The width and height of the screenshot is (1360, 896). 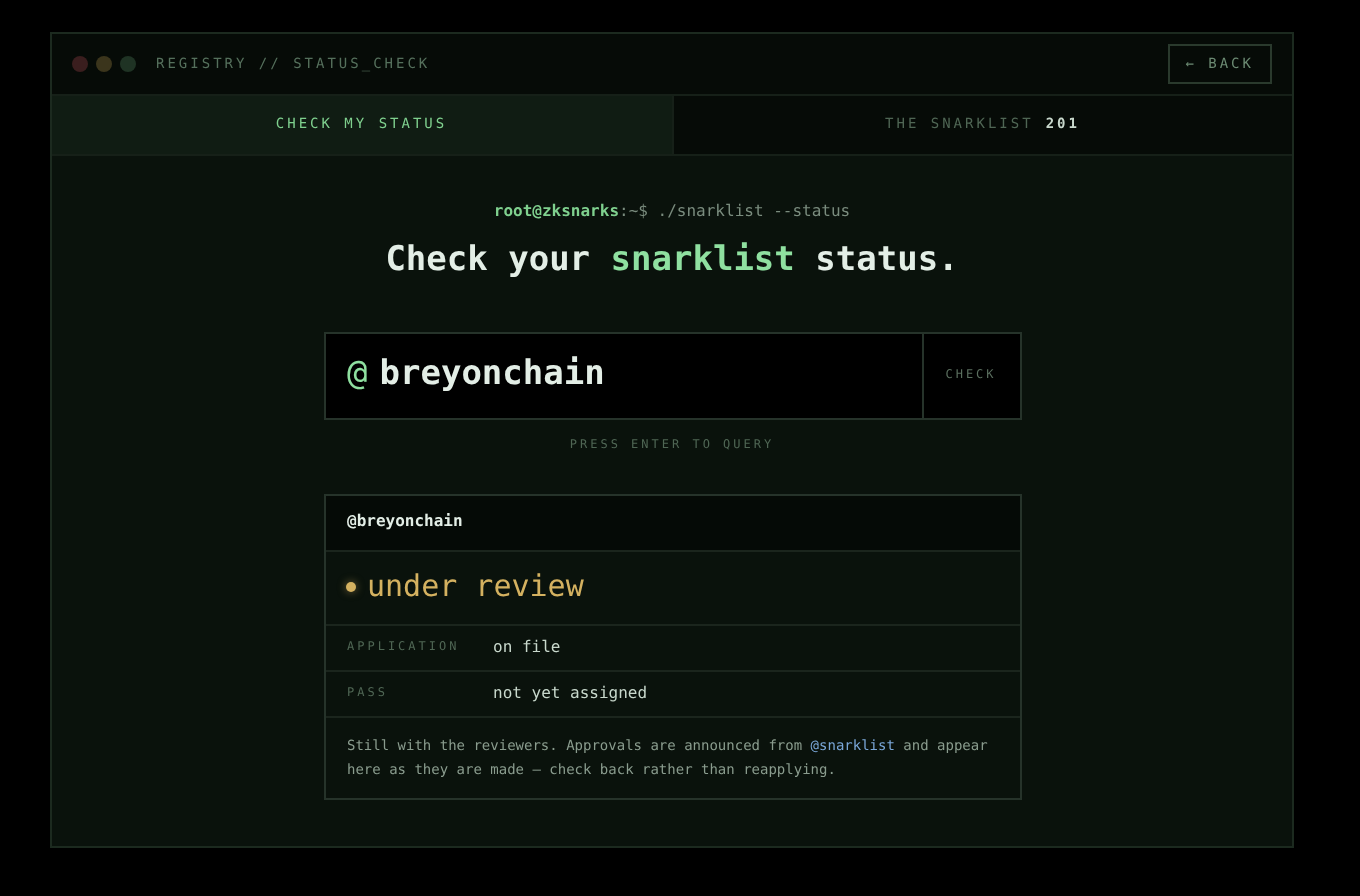 I want to click on field-value: on file, so click(x=527, y=647).